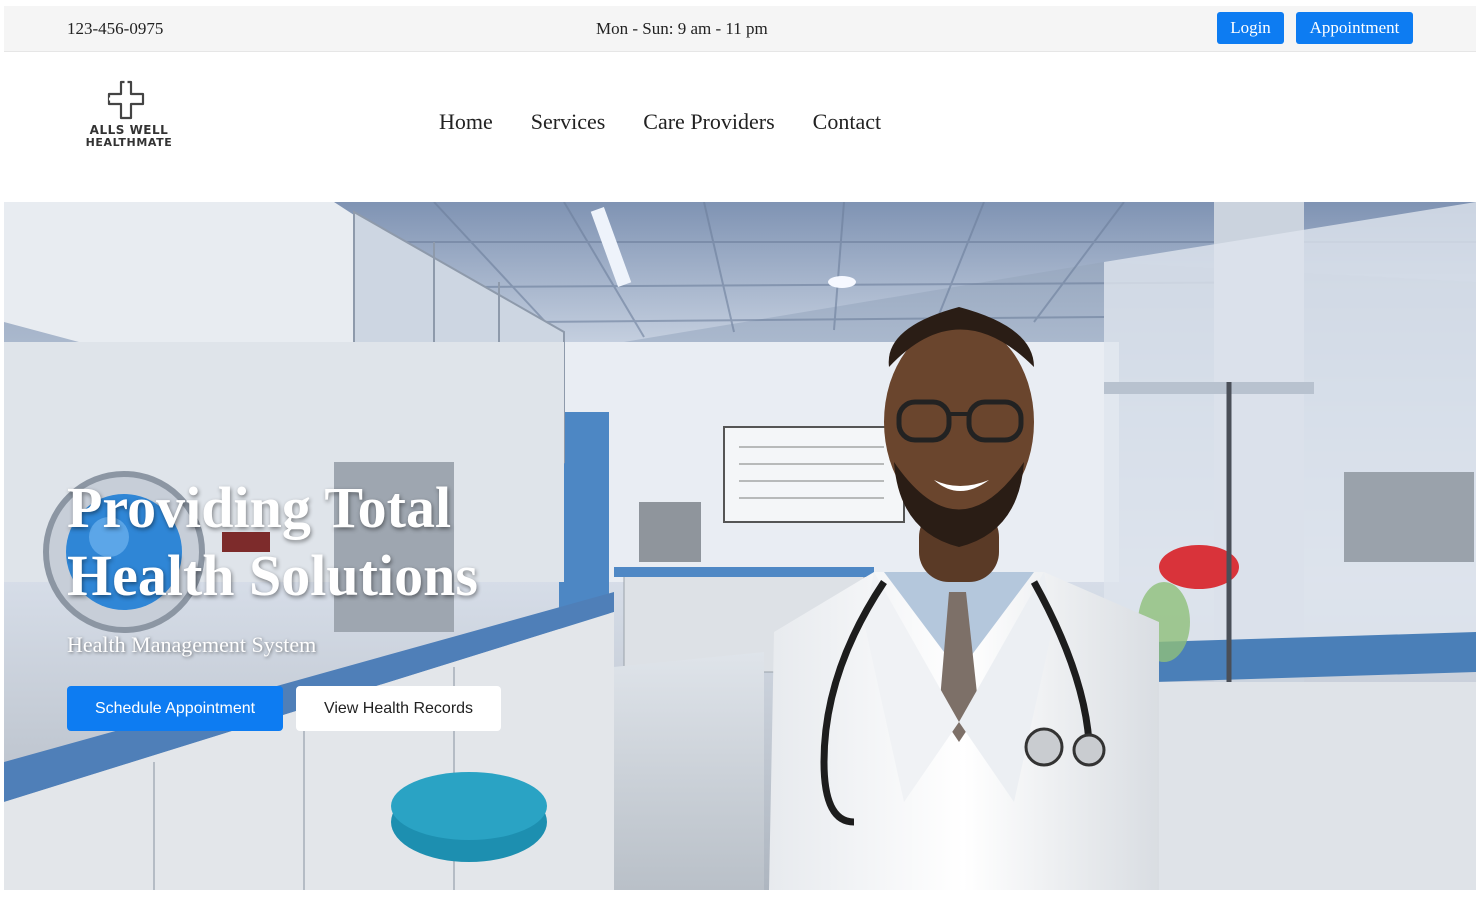 The width and height of the screenshot is (1479, 897). I want to click on brand-name-line2: HEALTHMATE, so click(129, 142).